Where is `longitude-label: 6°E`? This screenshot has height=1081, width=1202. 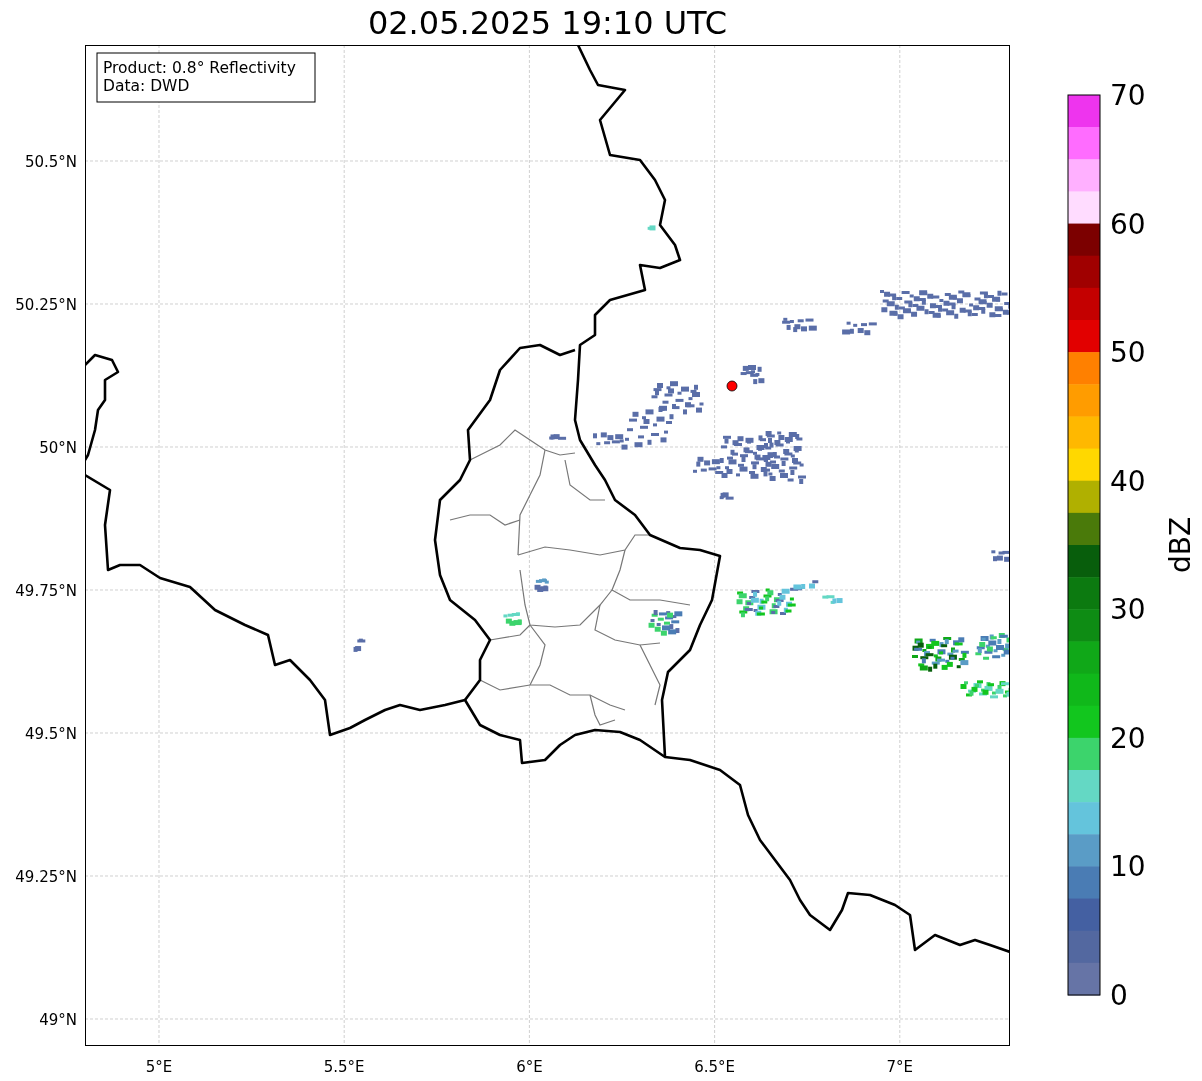
longitude-label: 6°E is located at coordinates (529, 1067).